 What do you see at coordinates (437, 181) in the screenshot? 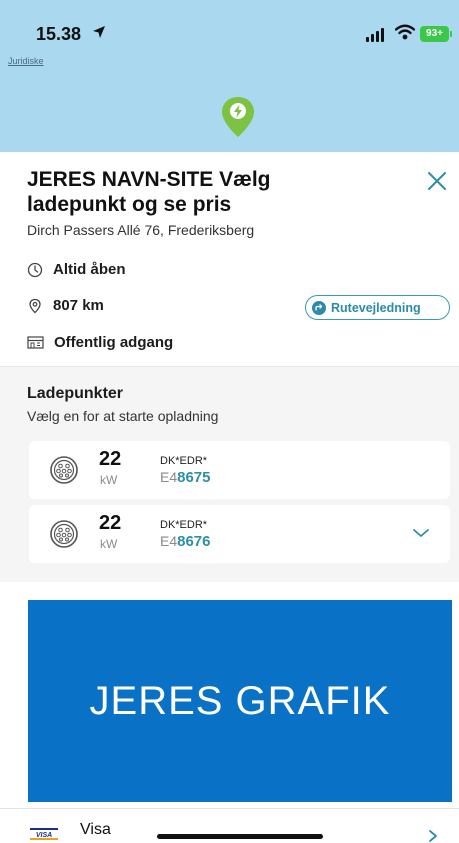
I see `close-icon` at bounding box center [437, 181].